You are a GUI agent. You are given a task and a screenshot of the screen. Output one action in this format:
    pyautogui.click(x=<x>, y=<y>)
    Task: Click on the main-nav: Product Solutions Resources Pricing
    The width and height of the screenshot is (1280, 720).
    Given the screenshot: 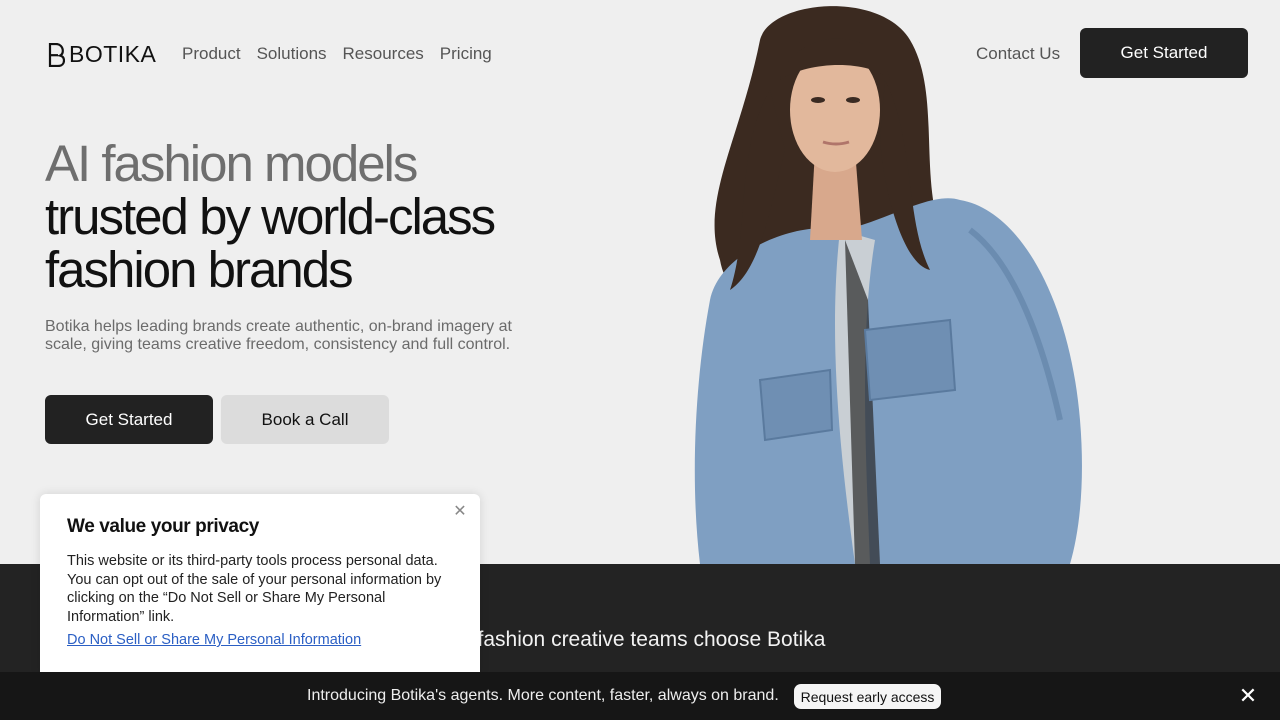 What is the action you would take?
    pyautogui.click(x=337, y=54)
    